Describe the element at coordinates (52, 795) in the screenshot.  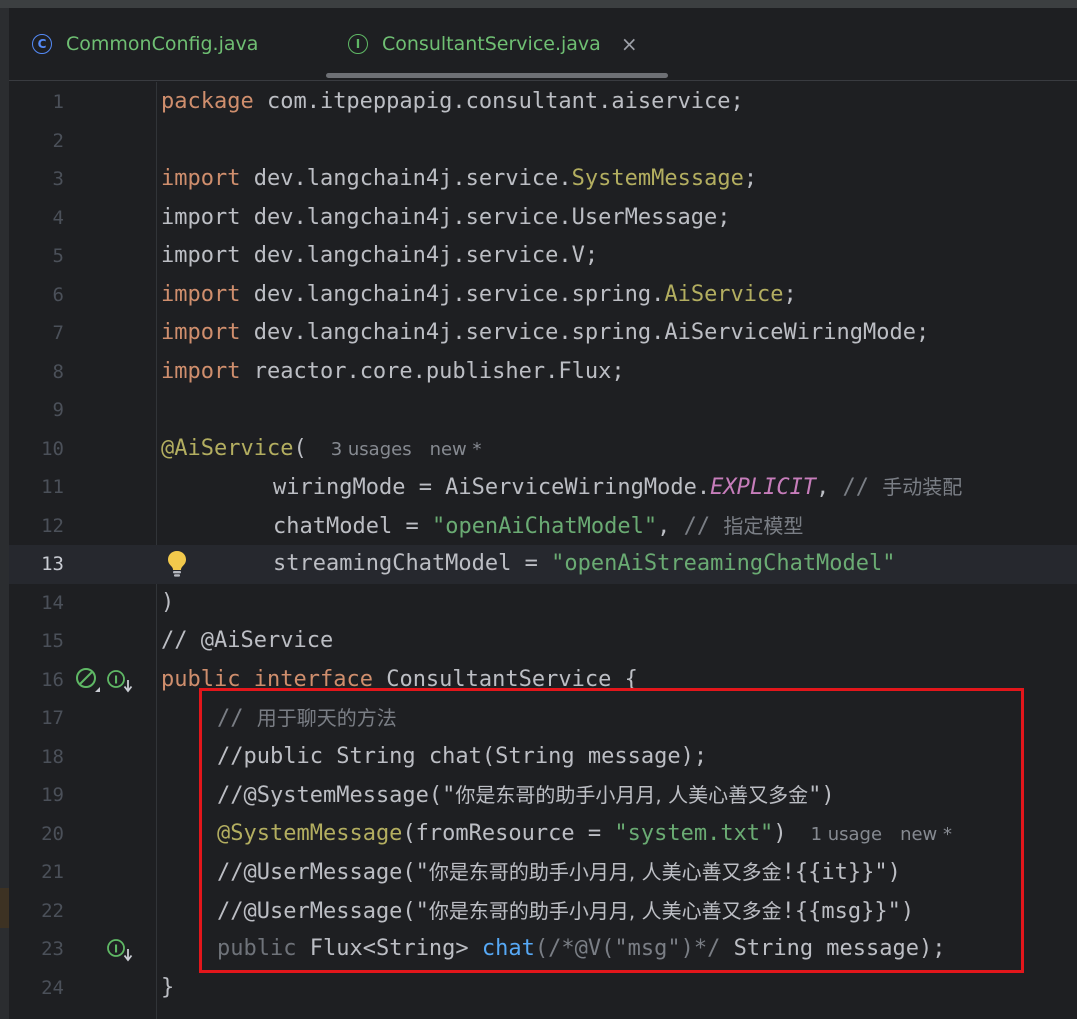
I see `line-number: 19` at that location.